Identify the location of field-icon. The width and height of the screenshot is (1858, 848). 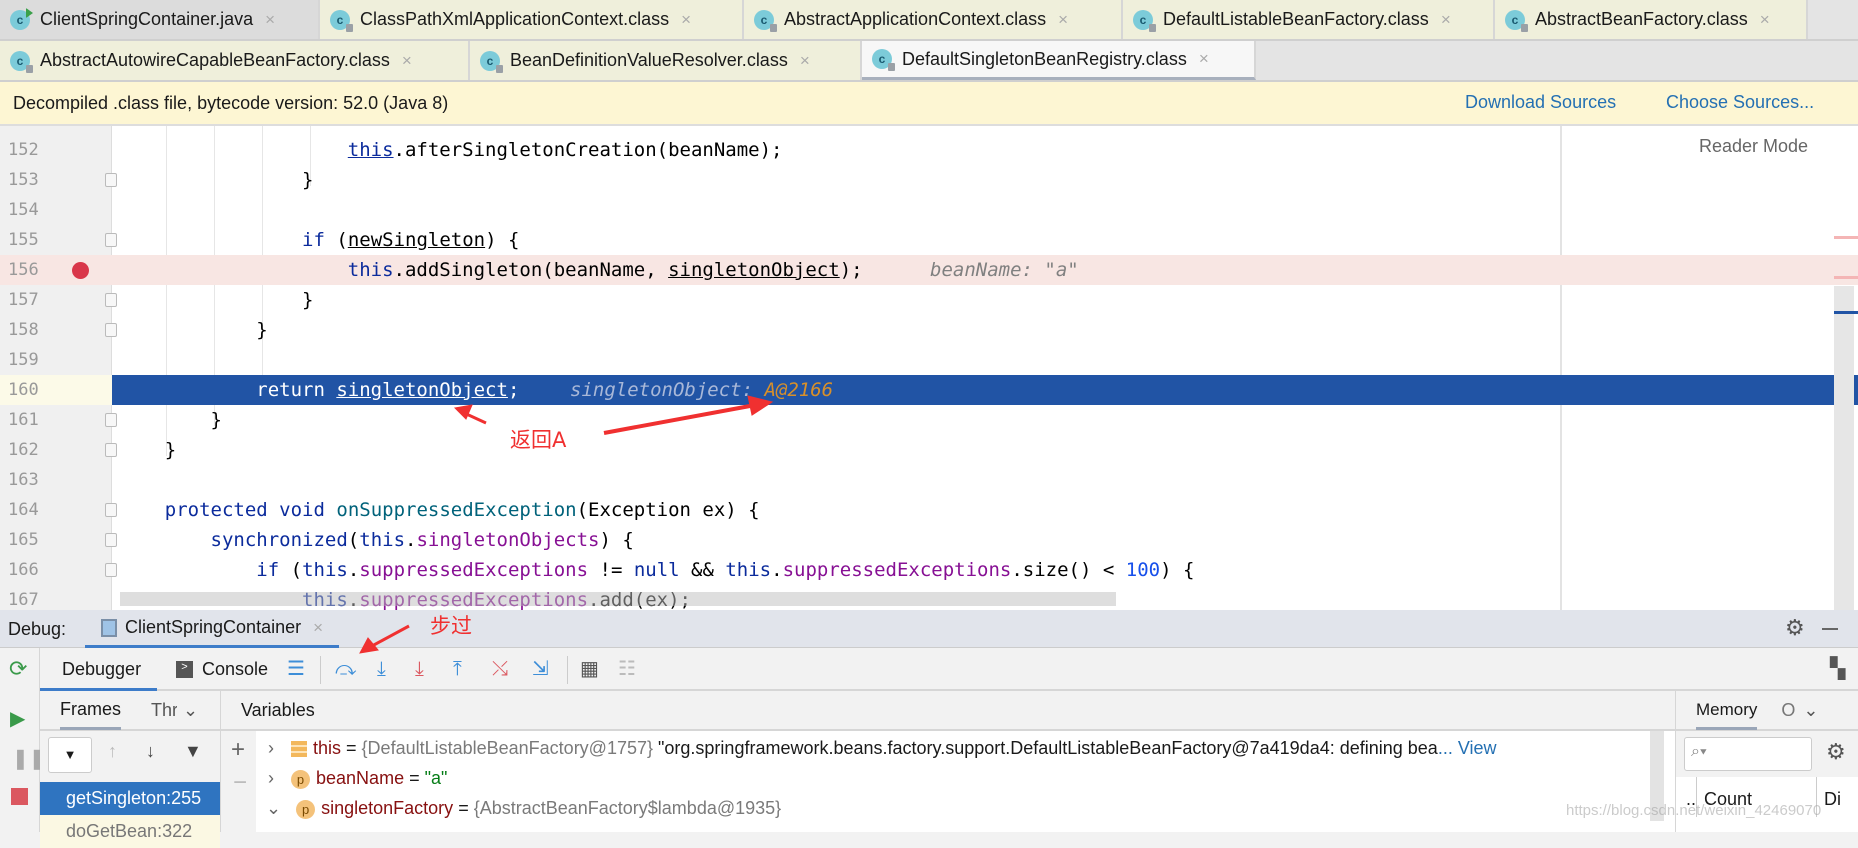
(299, 749).